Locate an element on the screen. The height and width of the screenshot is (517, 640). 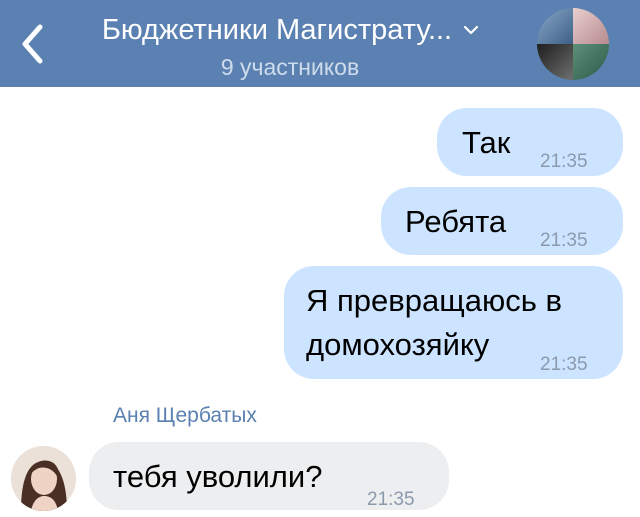
message-text-line: домохозяйку is located at coordinates (398, 344).